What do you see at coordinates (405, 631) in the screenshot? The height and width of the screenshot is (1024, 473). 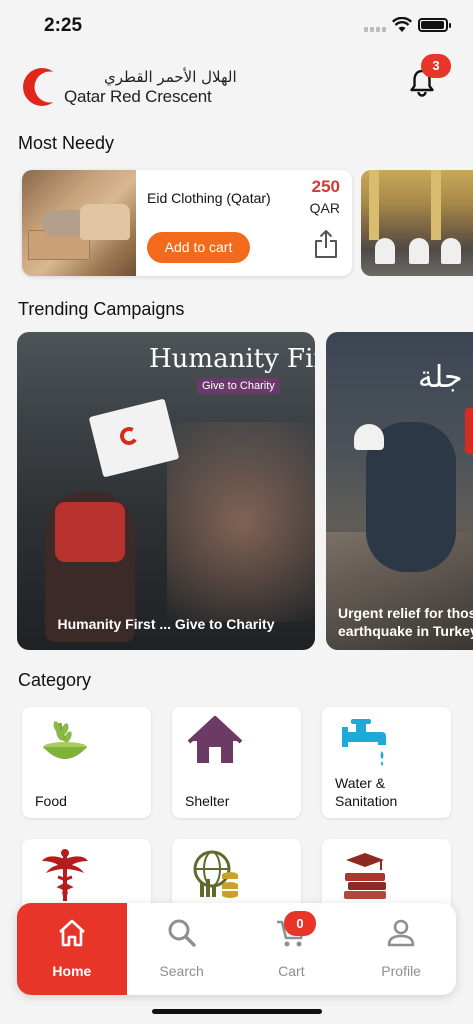 I see `campaign-caption-line2: earthquake in Turkey` at bounding box center [405, 631].